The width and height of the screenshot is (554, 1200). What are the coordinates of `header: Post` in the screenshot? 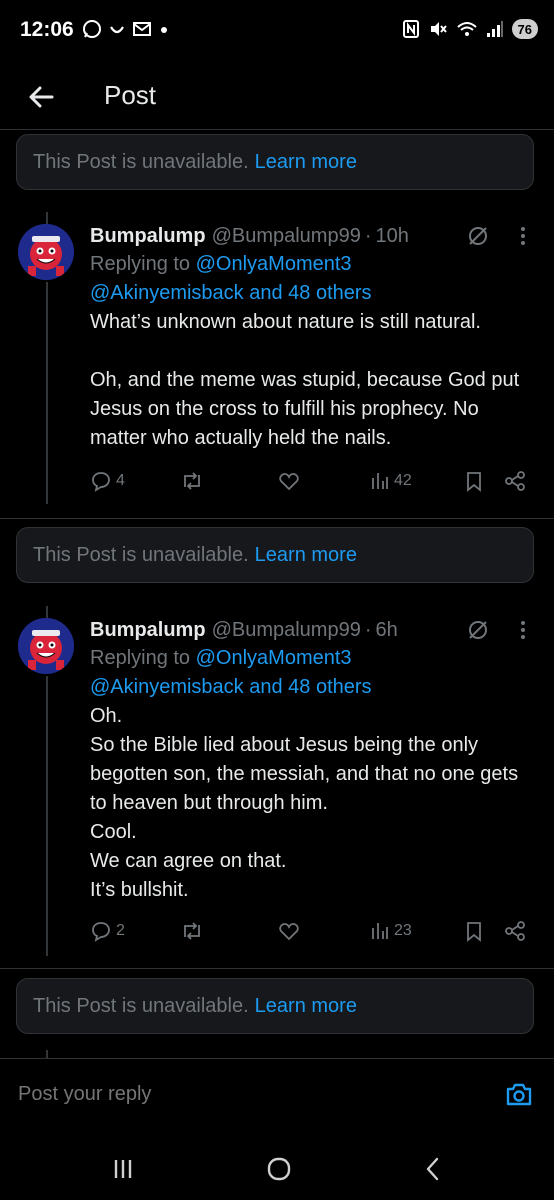 It's located at (277, 97).